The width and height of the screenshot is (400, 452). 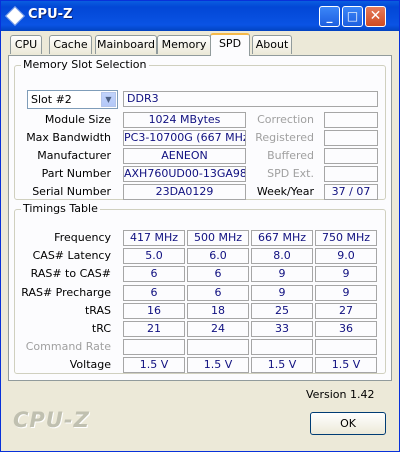 I want to click on manufacturer-label: Manufacturer, so click(x=74, y=155).